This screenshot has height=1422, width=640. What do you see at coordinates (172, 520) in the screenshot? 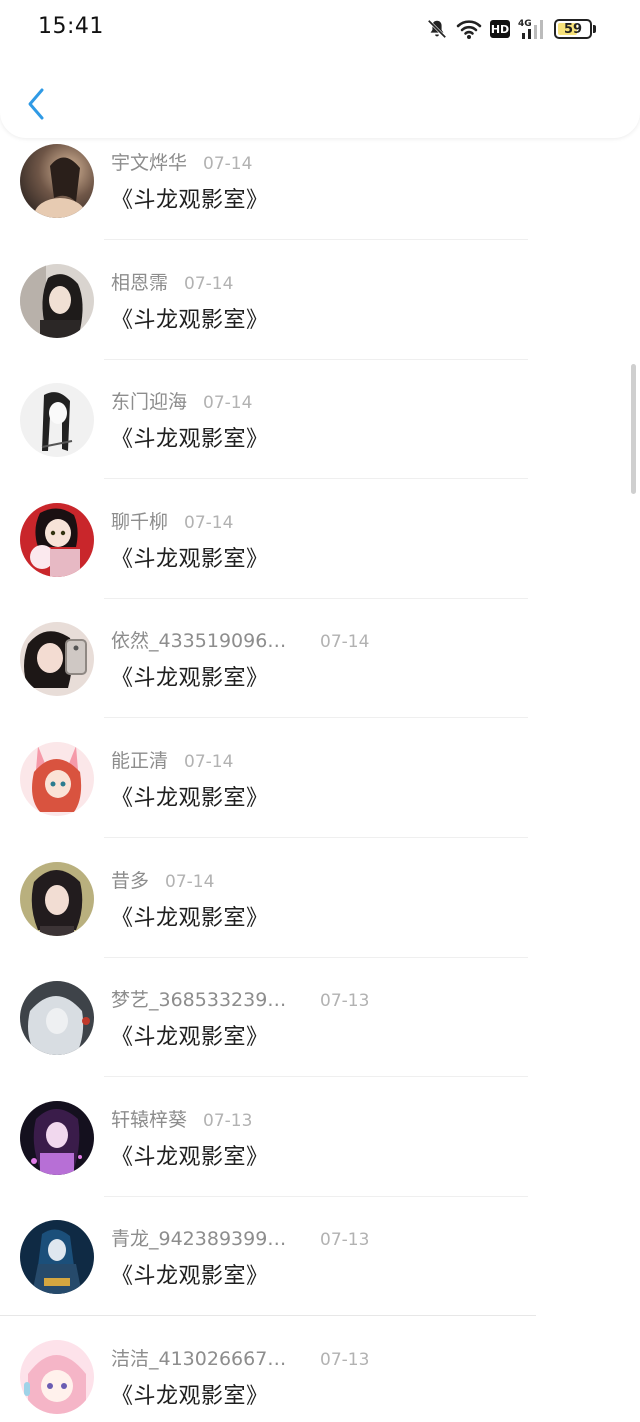
I see `comment-header: 聊千柳 07-14` at bounding box center [172, 520].